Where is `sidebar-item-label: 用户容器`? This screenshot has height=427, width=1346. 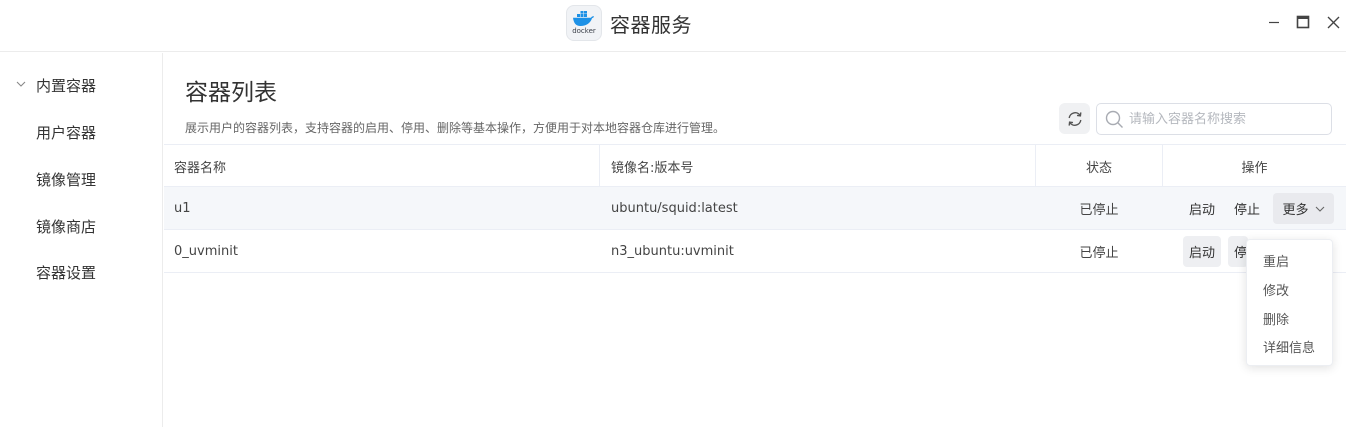
sidebar-item-label: 用户容器 is located at coordinates (66, 132).